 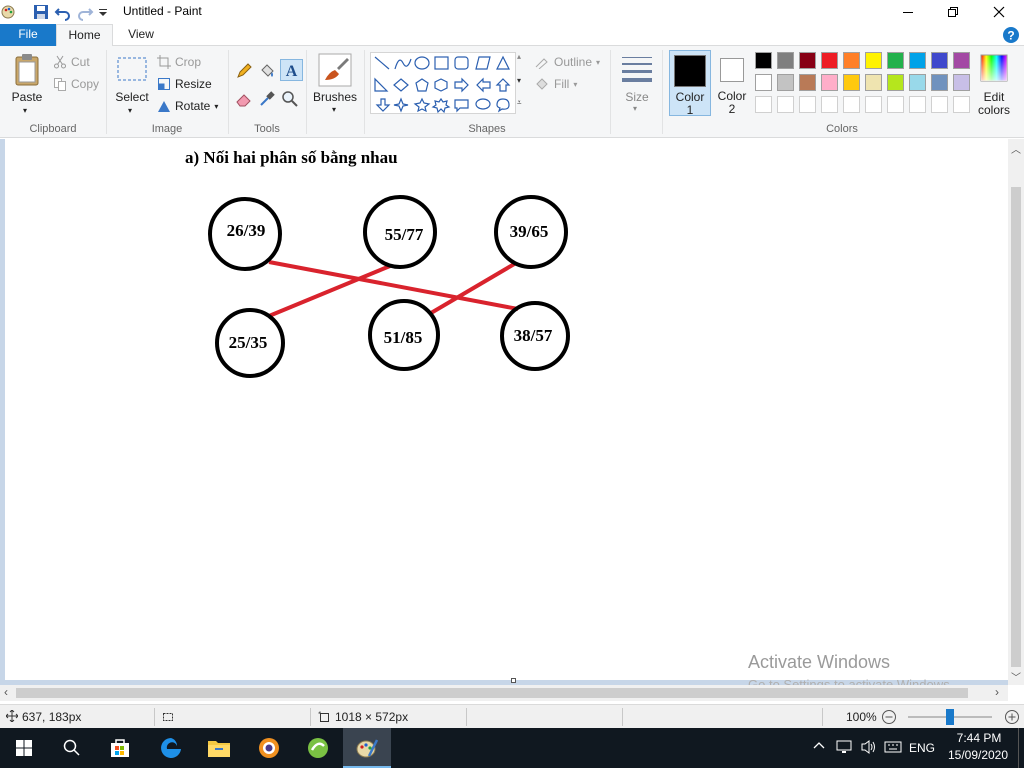 I want to click on customize-quick-access-icon, so click(x=106, y=12).